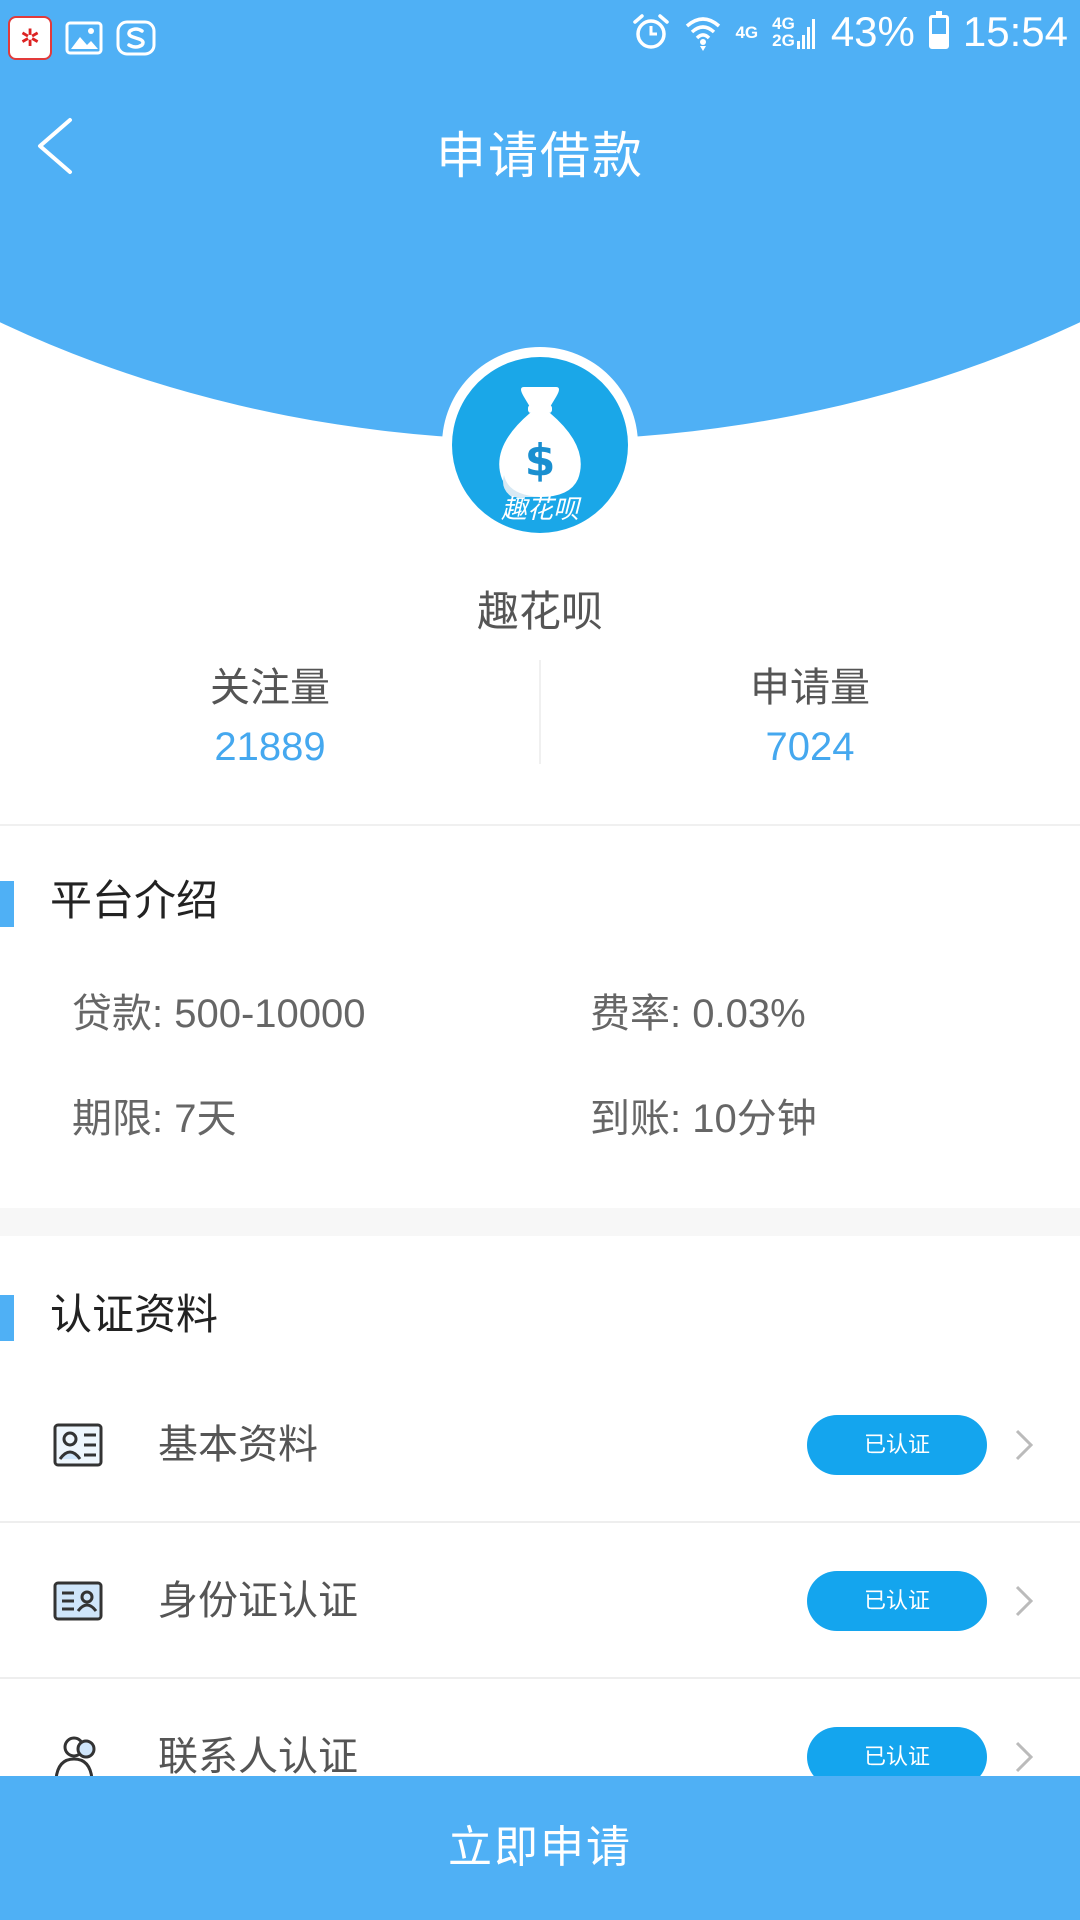 The image size is (1080, 1920). I want to click on cert-row-label: 基本资料, so click(238, 1445).